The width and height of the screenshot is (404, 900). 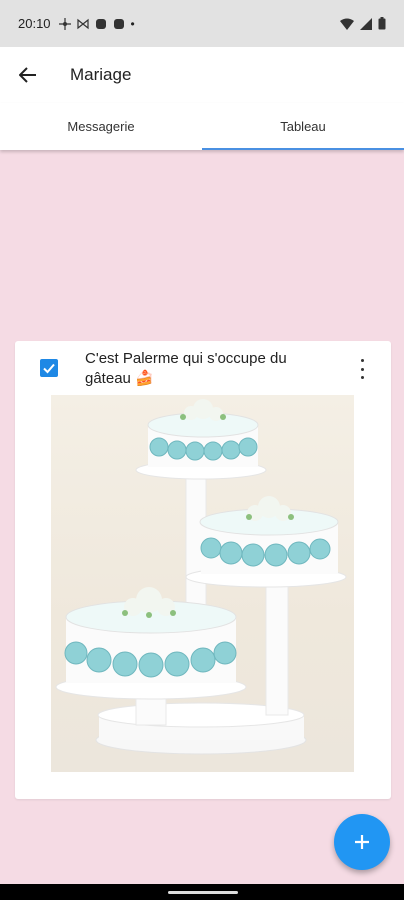 What do you see at coordinates (186, 368) in the screenshot?
I see `card-text: C'est Palerme qui s'occupe du gâteau 🍰` at bounding box center [186, 368].